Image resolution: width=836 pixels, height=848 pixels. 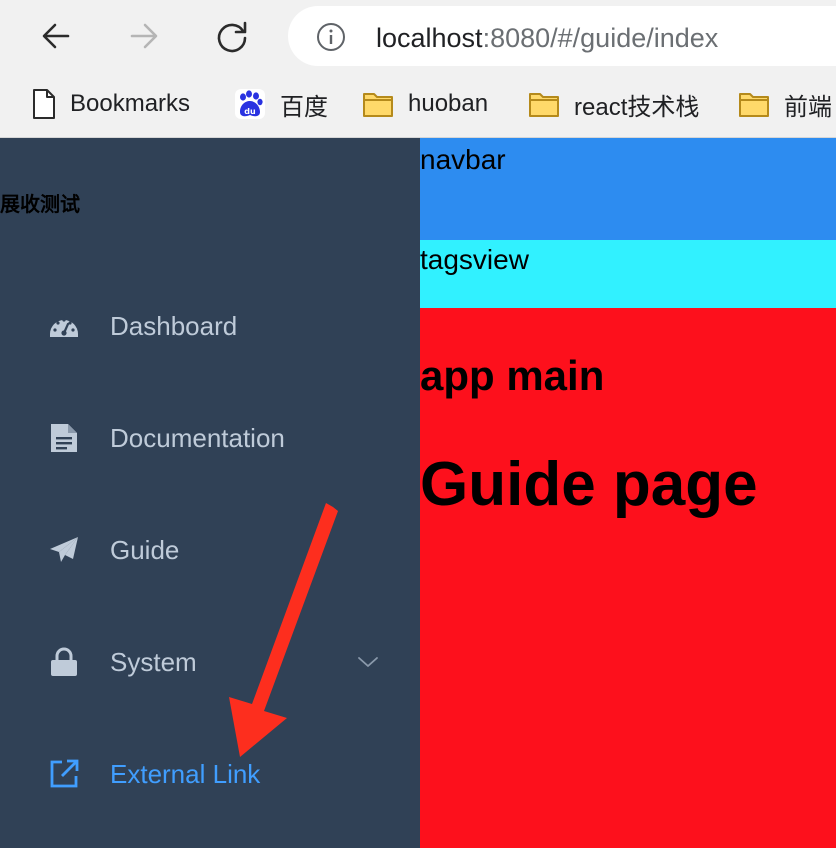 I want to click on svg-text: du, so click(x=250, y=111).